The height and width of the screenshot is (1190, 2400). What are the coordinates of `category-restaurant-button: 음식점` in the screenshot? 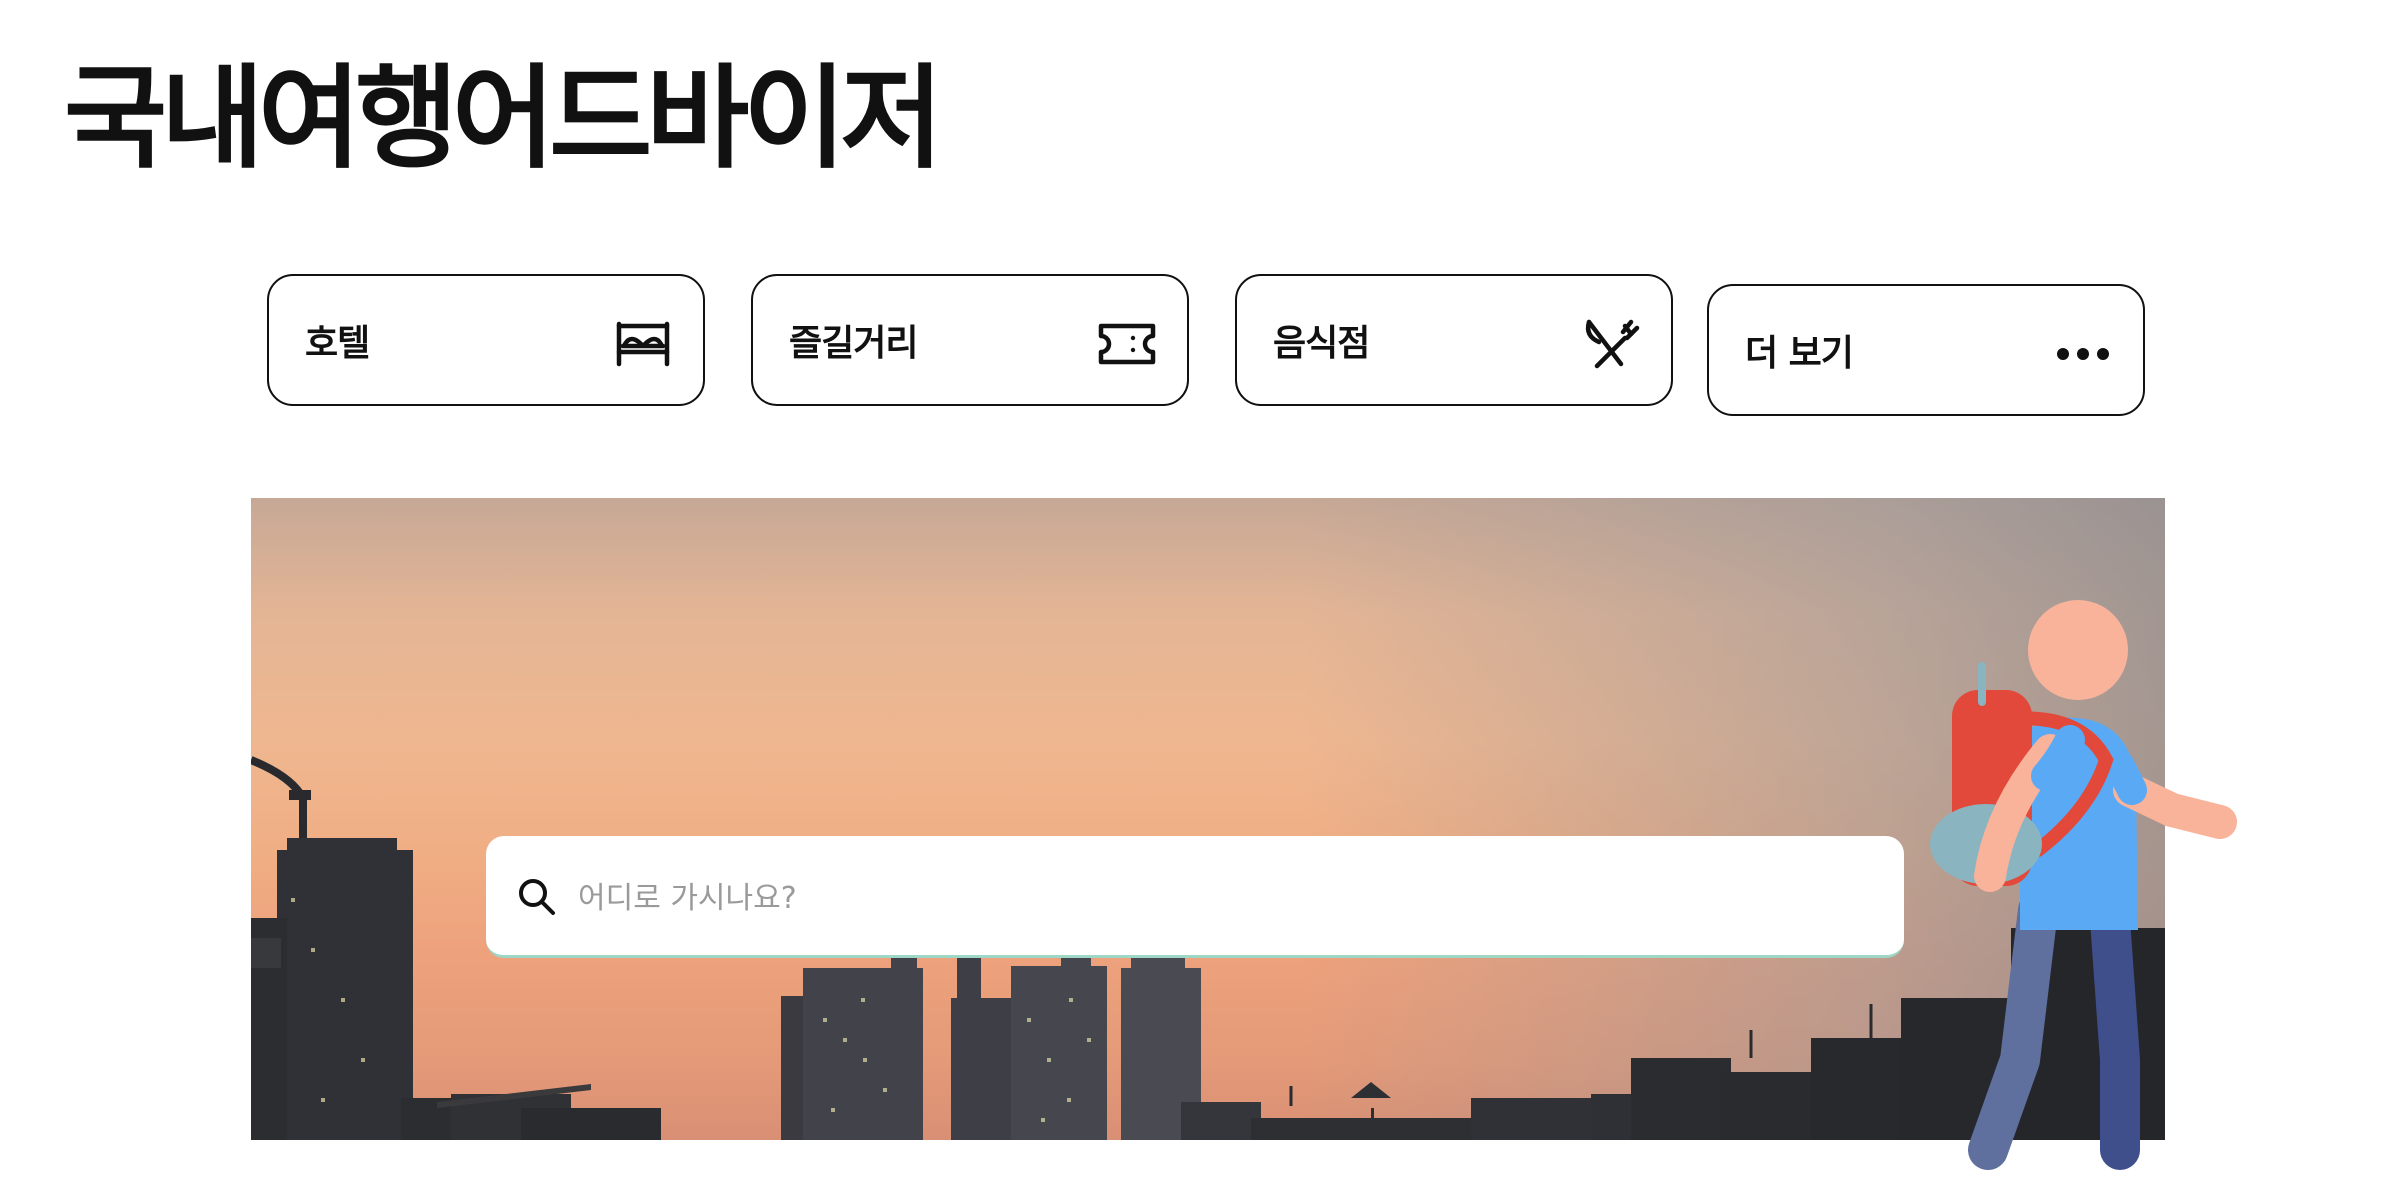 It's located at (1454, 340).